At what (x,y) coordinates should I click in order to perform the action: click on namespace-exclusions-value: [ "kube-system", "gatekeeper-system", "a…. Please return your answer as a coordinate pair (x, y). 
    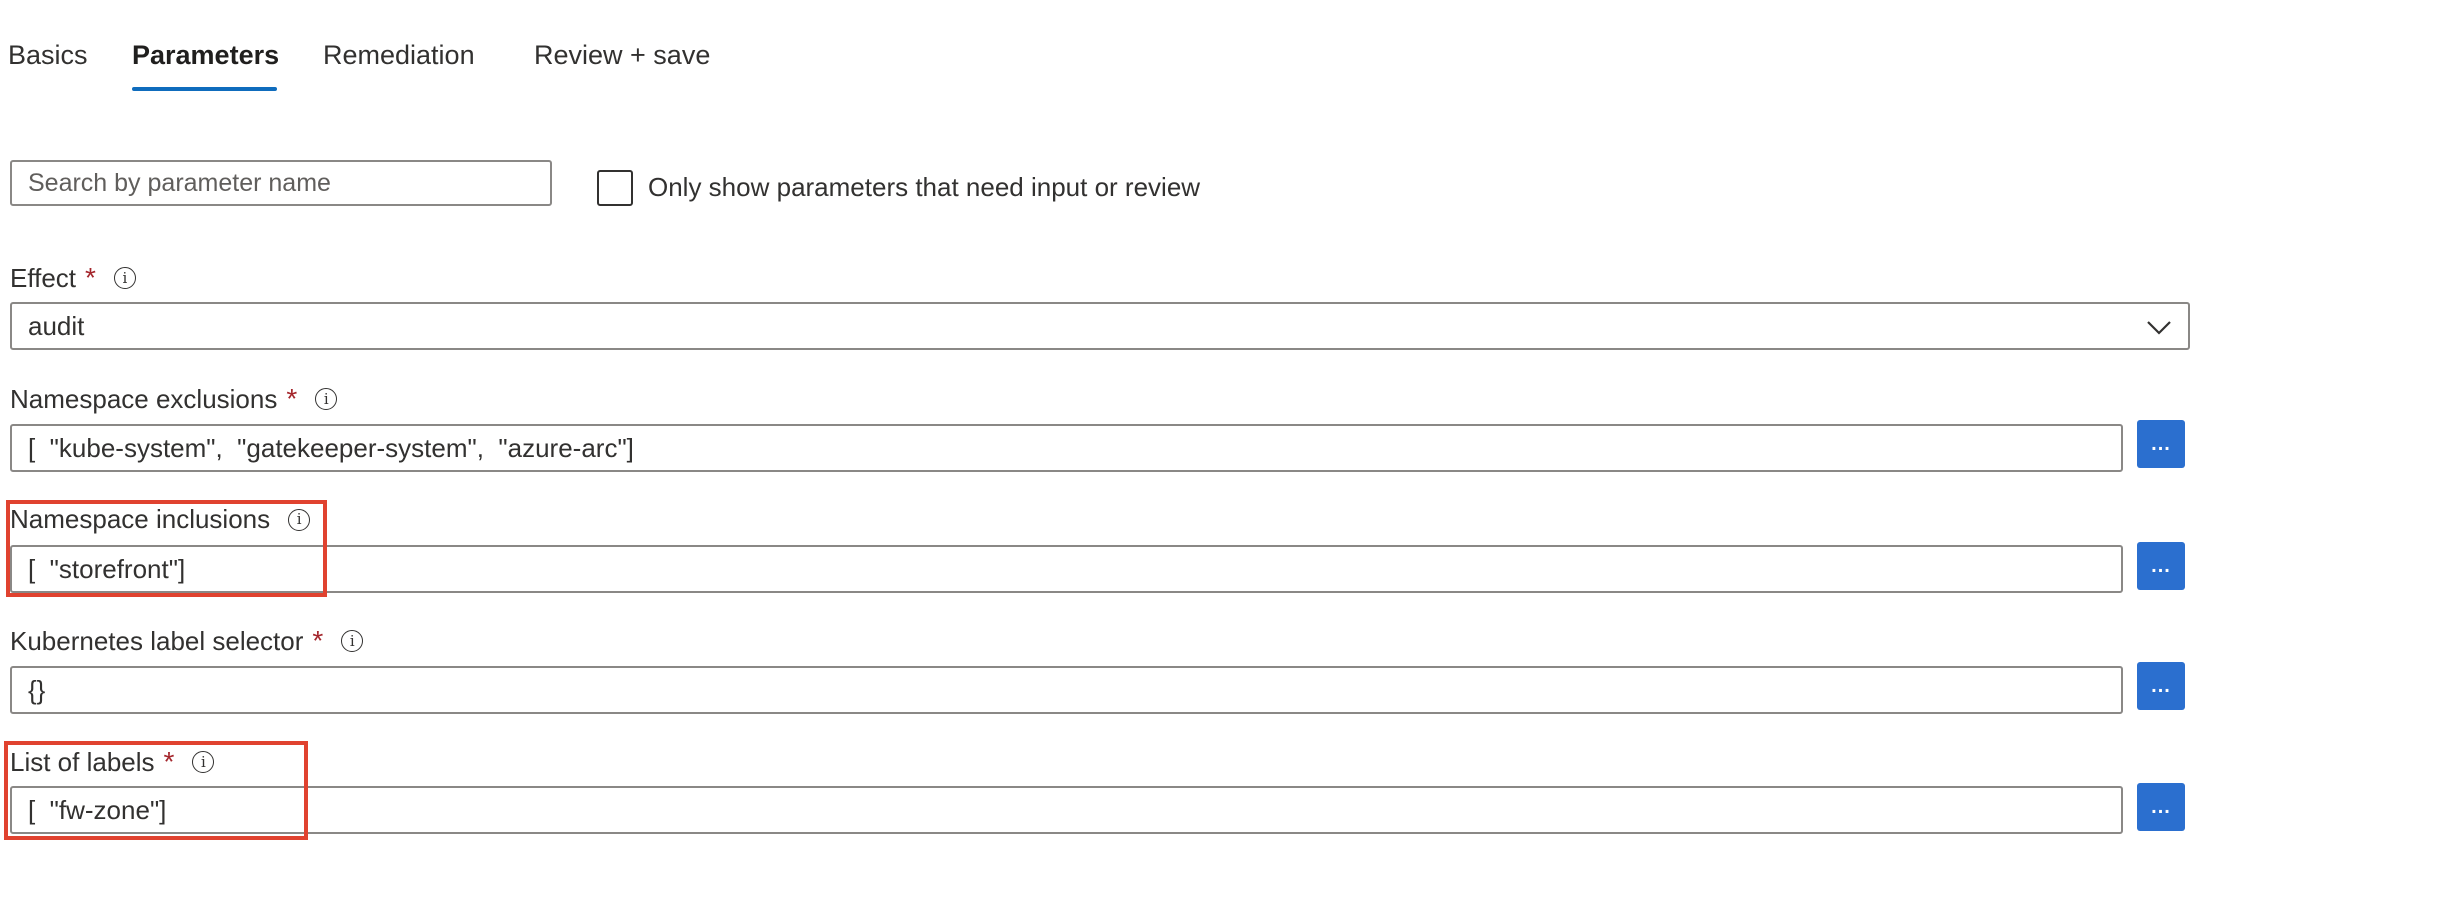
    Looking at the image, I should click on (331, 447).